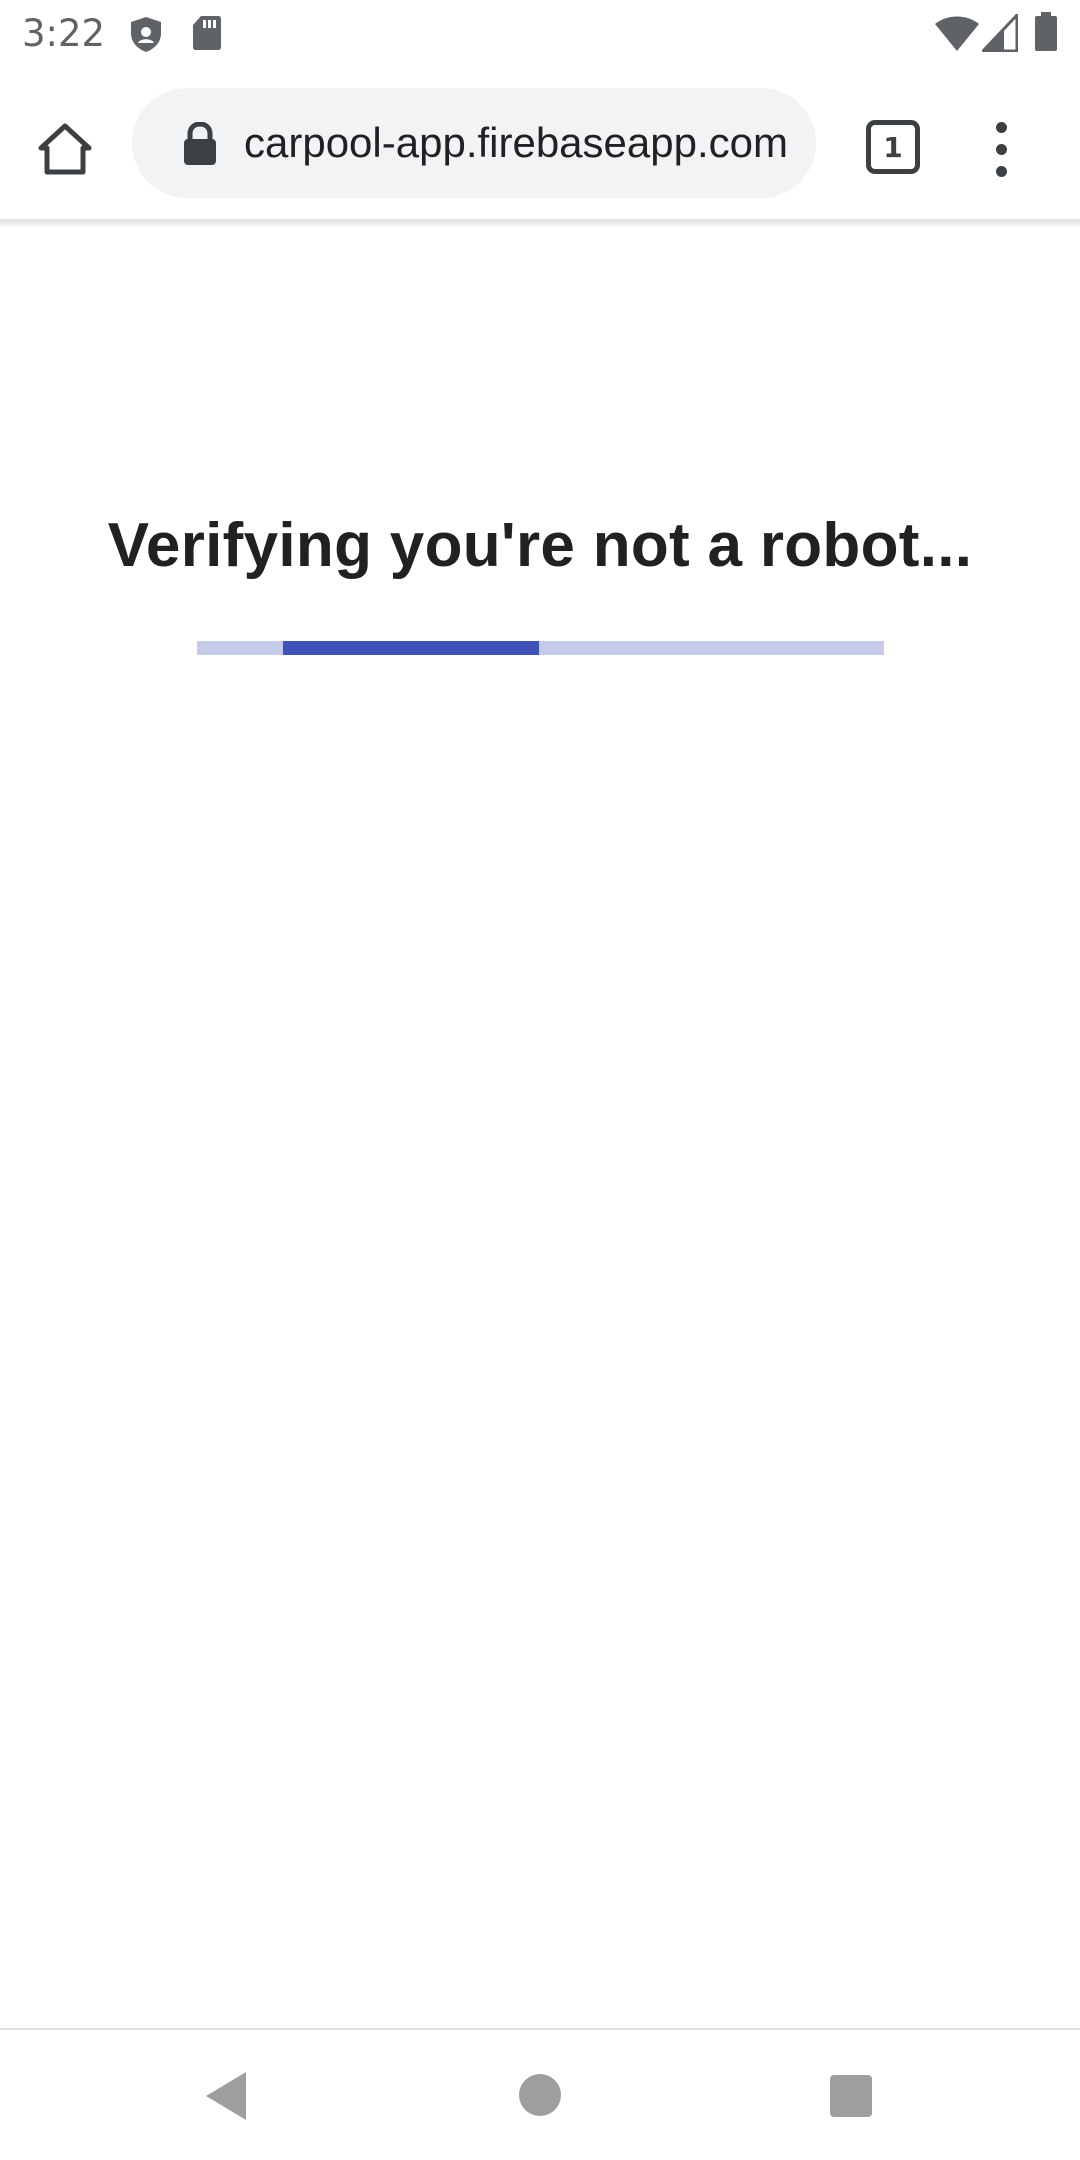 This screenshot has width=1080, height=2160. Describe the element at coordinates (1046, 31) in the screenshot. I see `battery-icon` at that location.